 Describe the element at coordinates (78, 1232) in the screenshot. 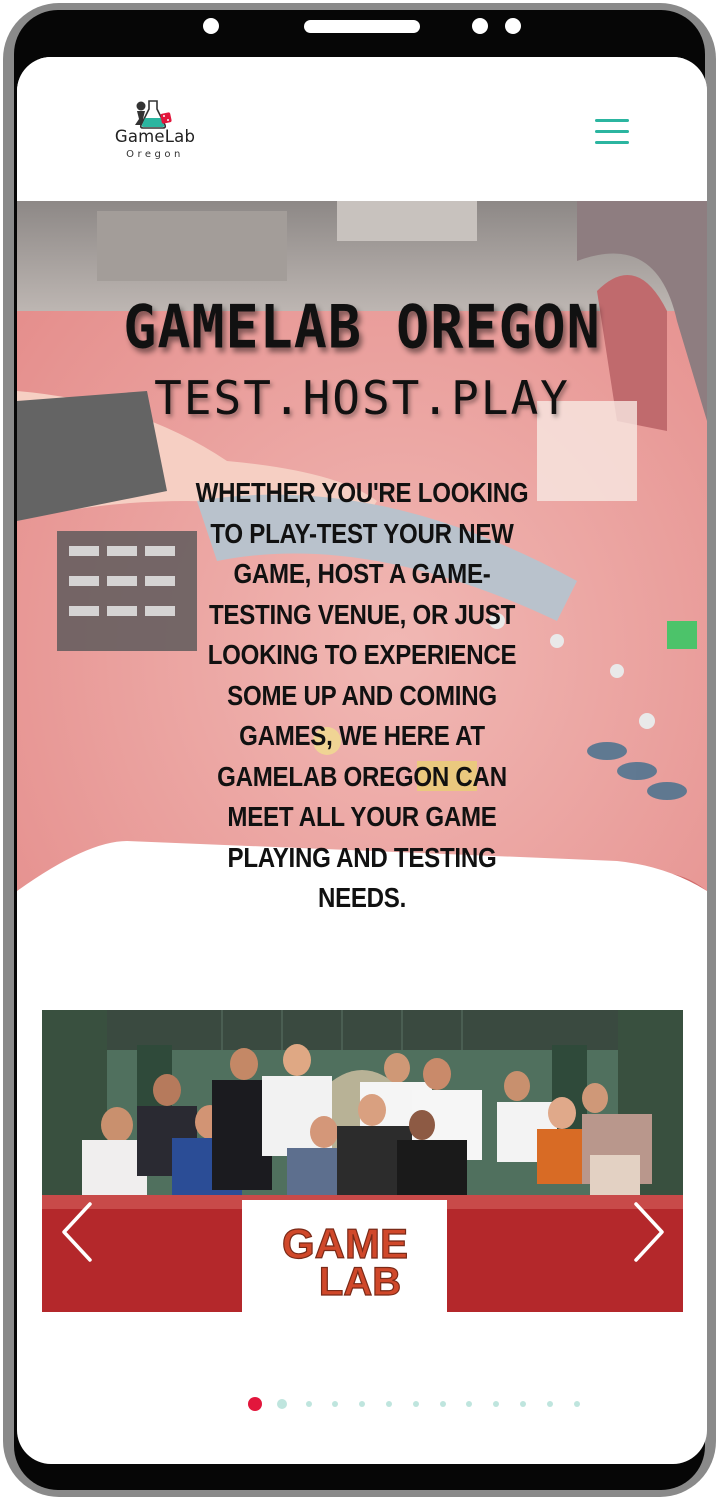

I see `chevron-left-icon` at that location.